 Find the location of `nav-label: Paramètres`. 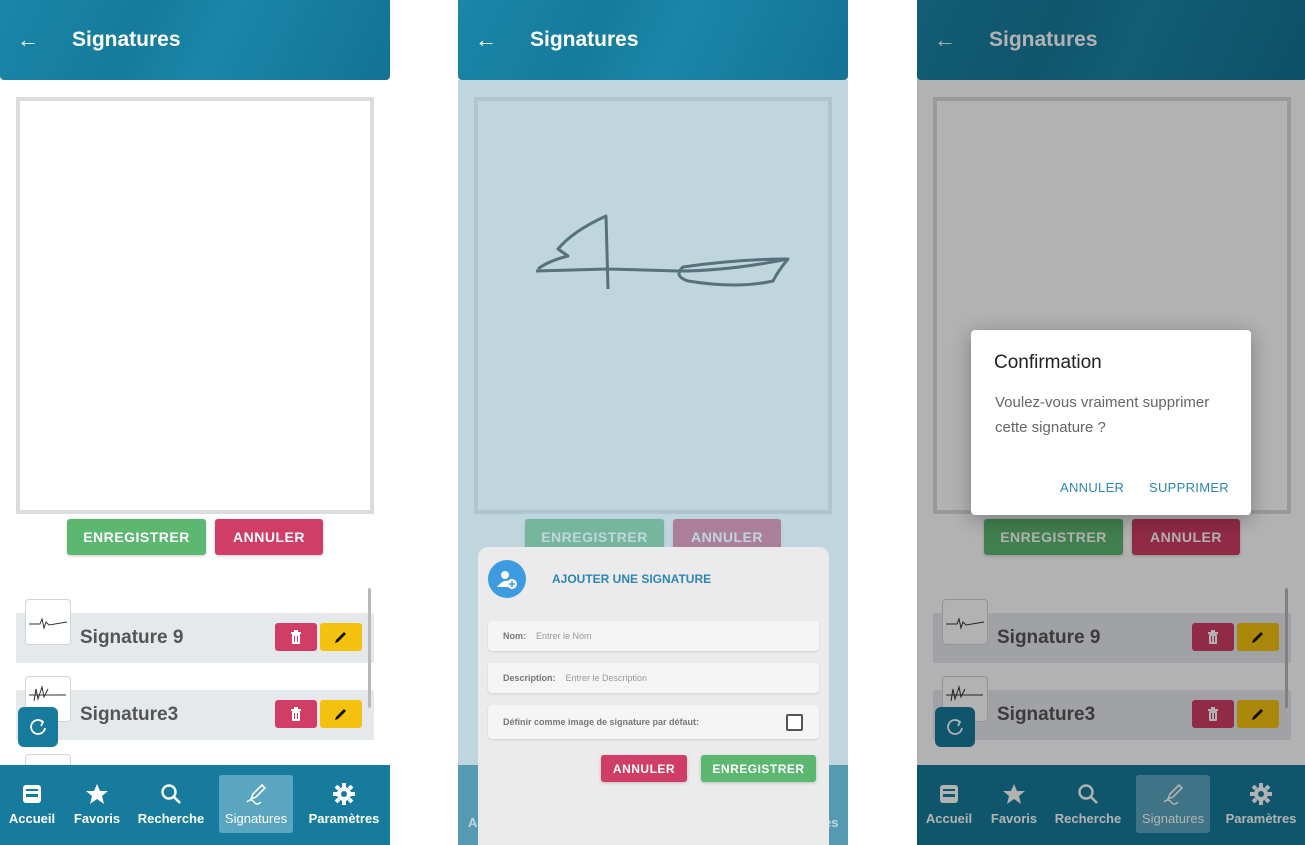

nav-label: Paramètres is located at coordinates (344, 818).